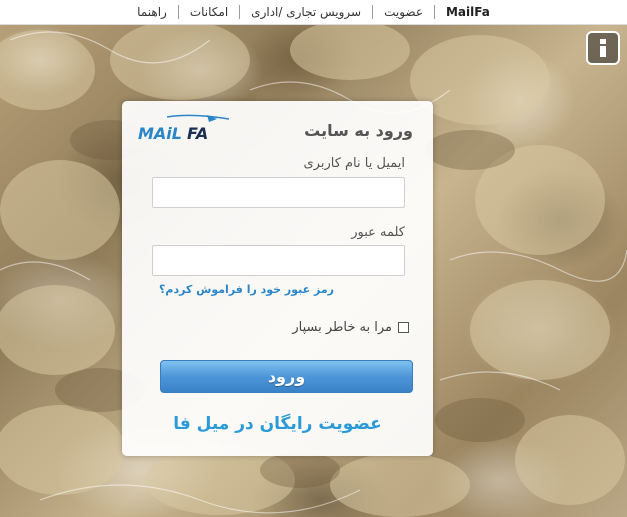  What do you see at coordinates (278, 192) in the screenshot?
I see `username-input` at bounding box center [278, 192].